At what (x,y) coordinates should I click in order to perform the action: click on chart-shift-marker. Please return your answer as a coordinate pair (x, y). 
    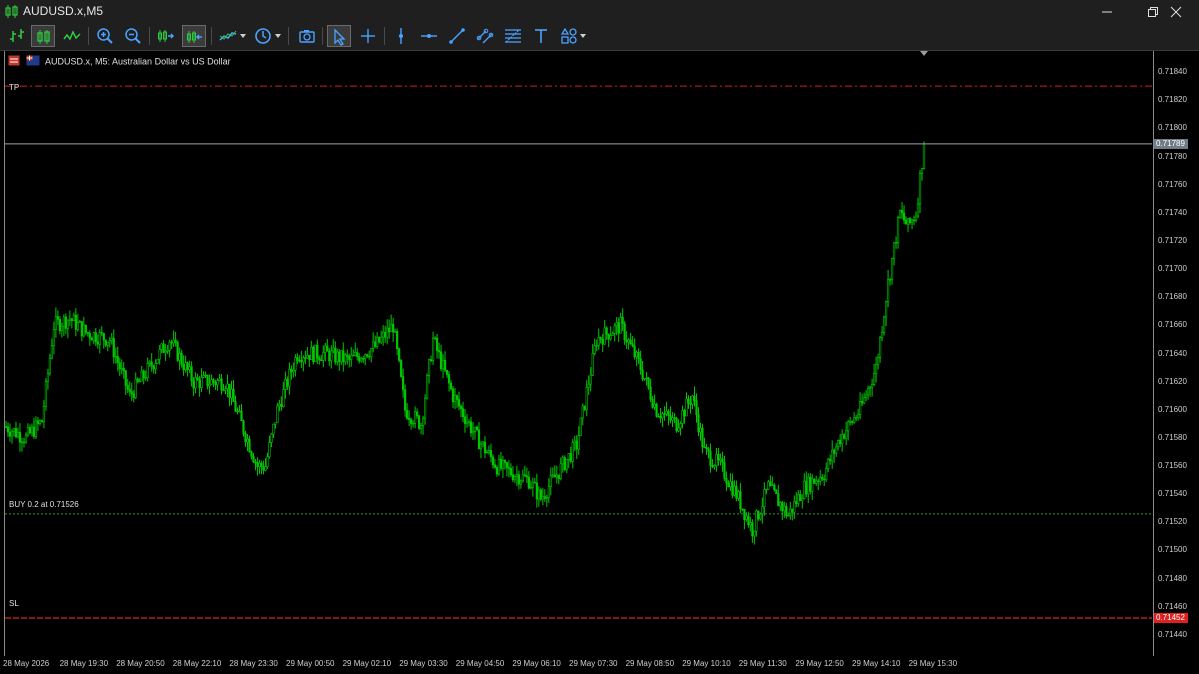
    Looking at the image, I should click on (924, 53).